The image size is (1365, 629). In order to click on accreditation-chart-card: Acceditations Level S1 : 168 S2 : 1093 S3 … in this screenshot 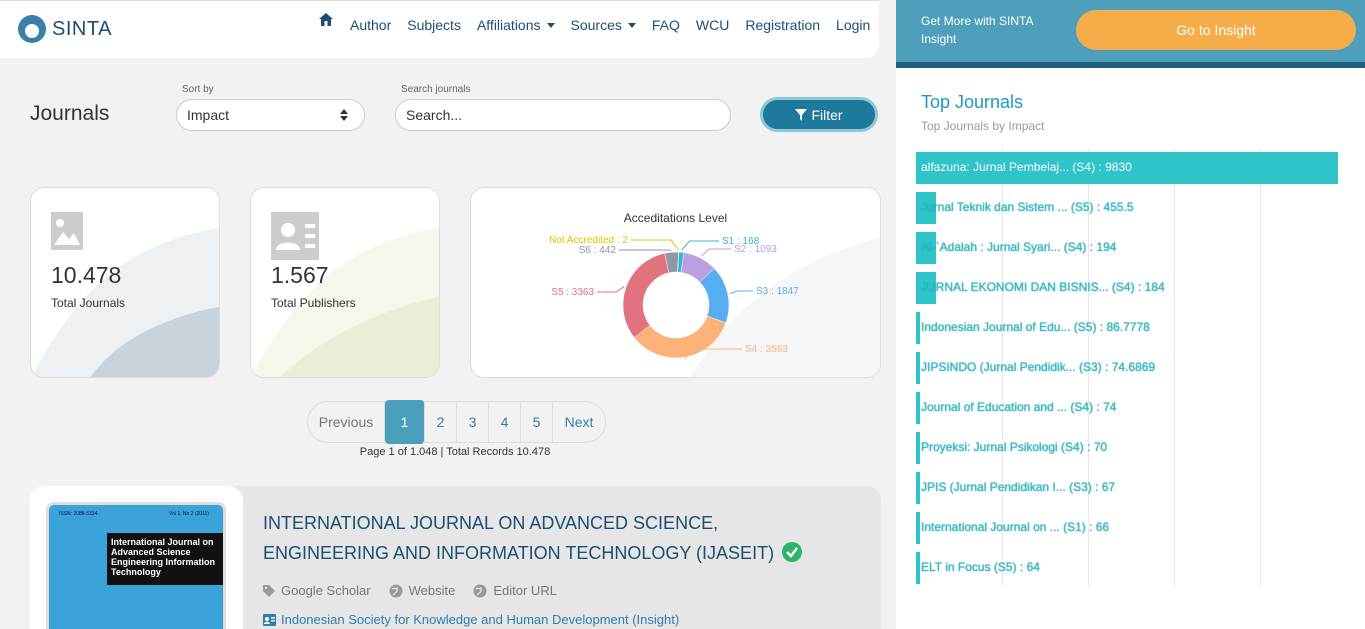, I will do `click(675, 282)`.